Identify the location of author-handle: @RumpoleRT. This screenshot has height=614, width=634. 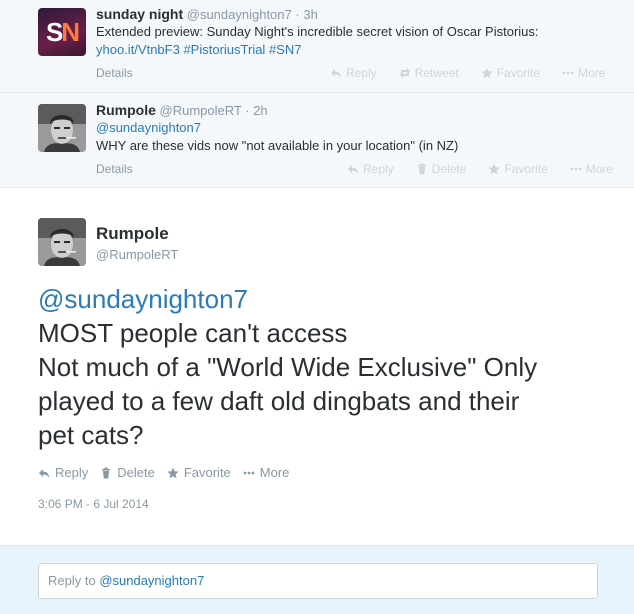
(201, 110).